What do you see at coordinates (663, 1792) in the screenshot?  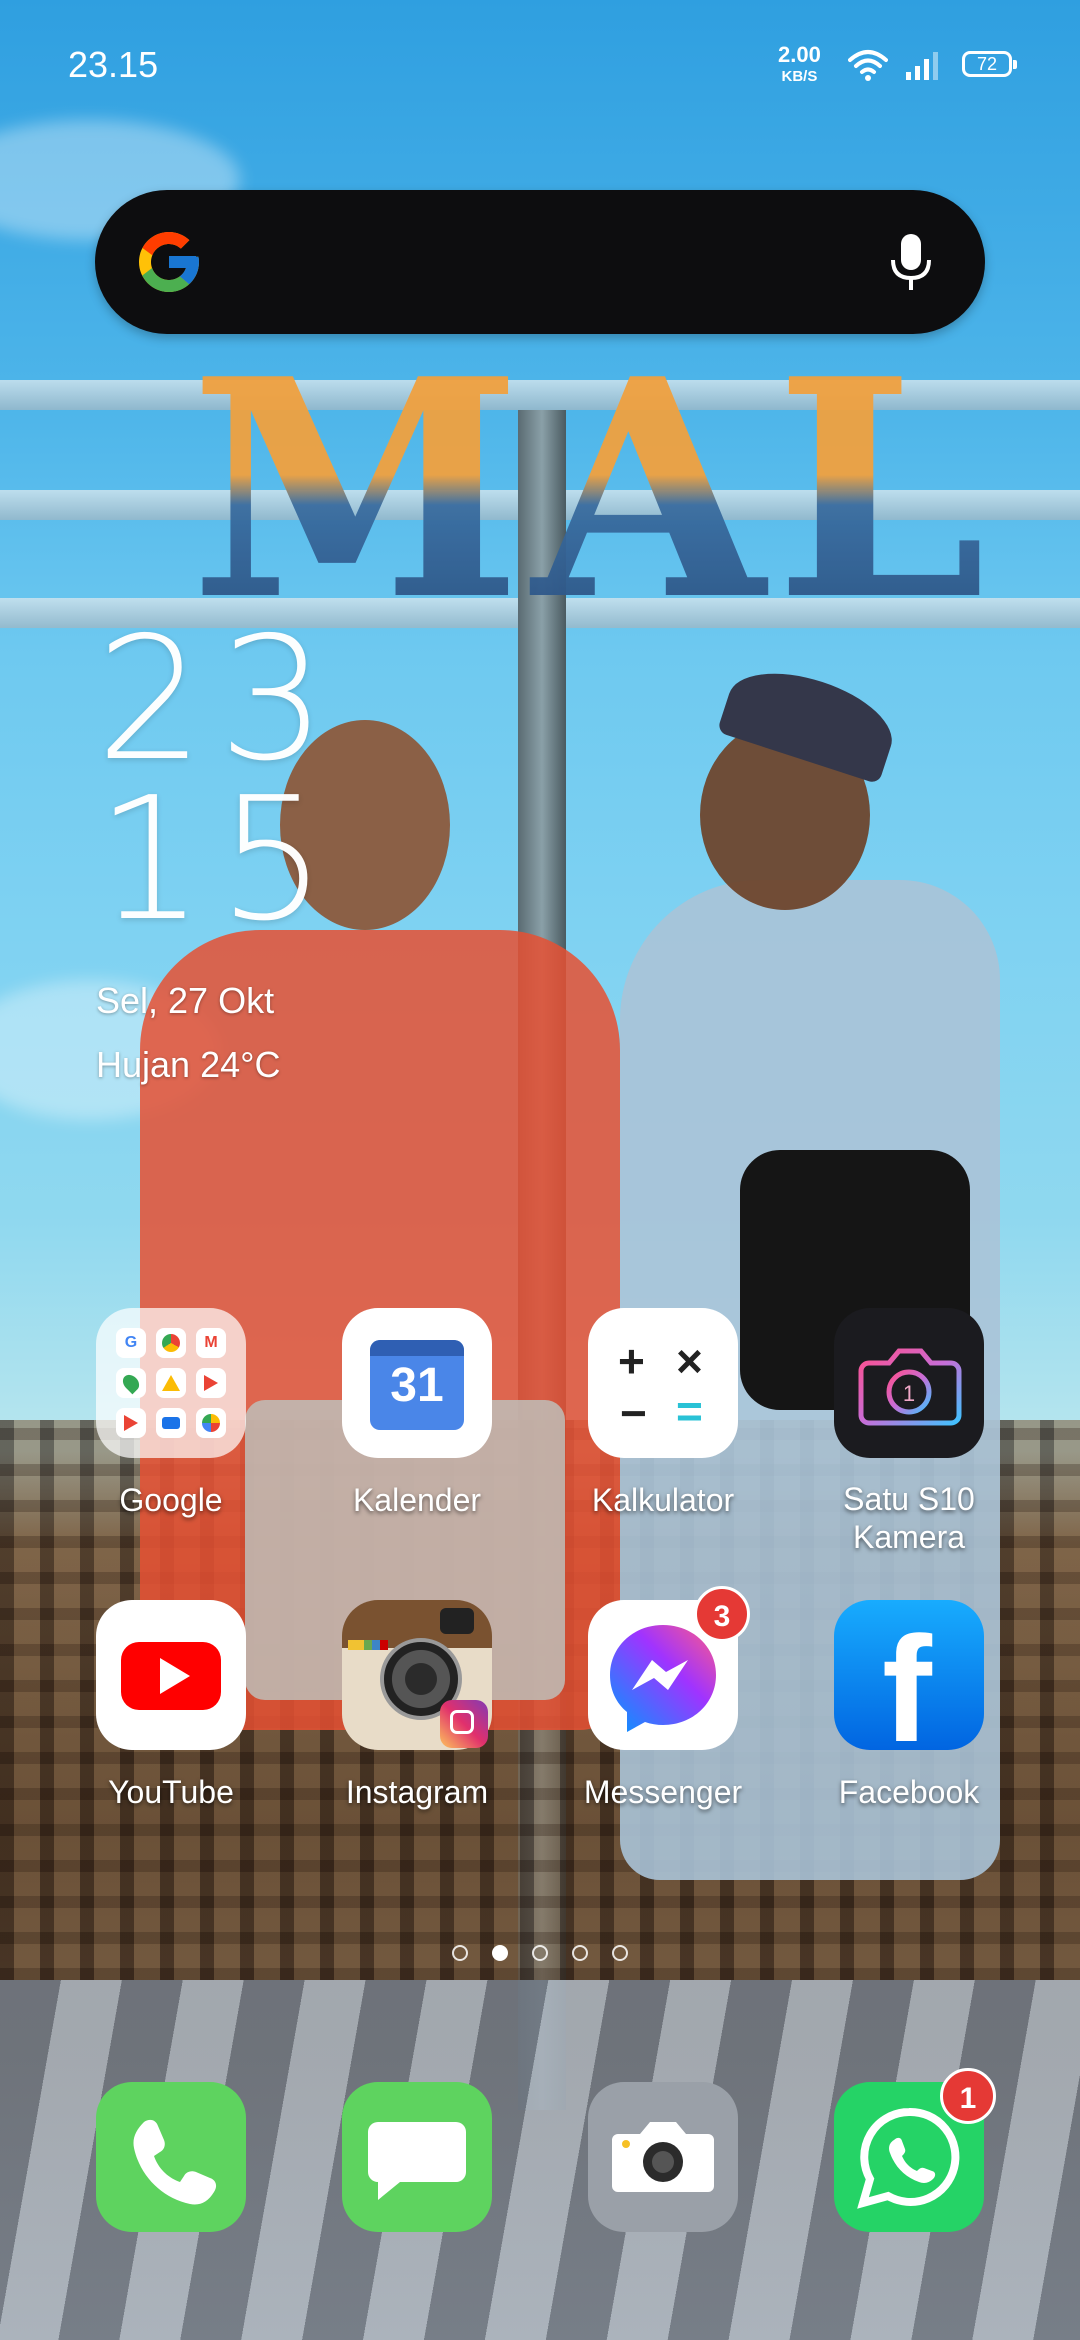 I see `app-label: Messenger` at bounding box center [663, 1792].